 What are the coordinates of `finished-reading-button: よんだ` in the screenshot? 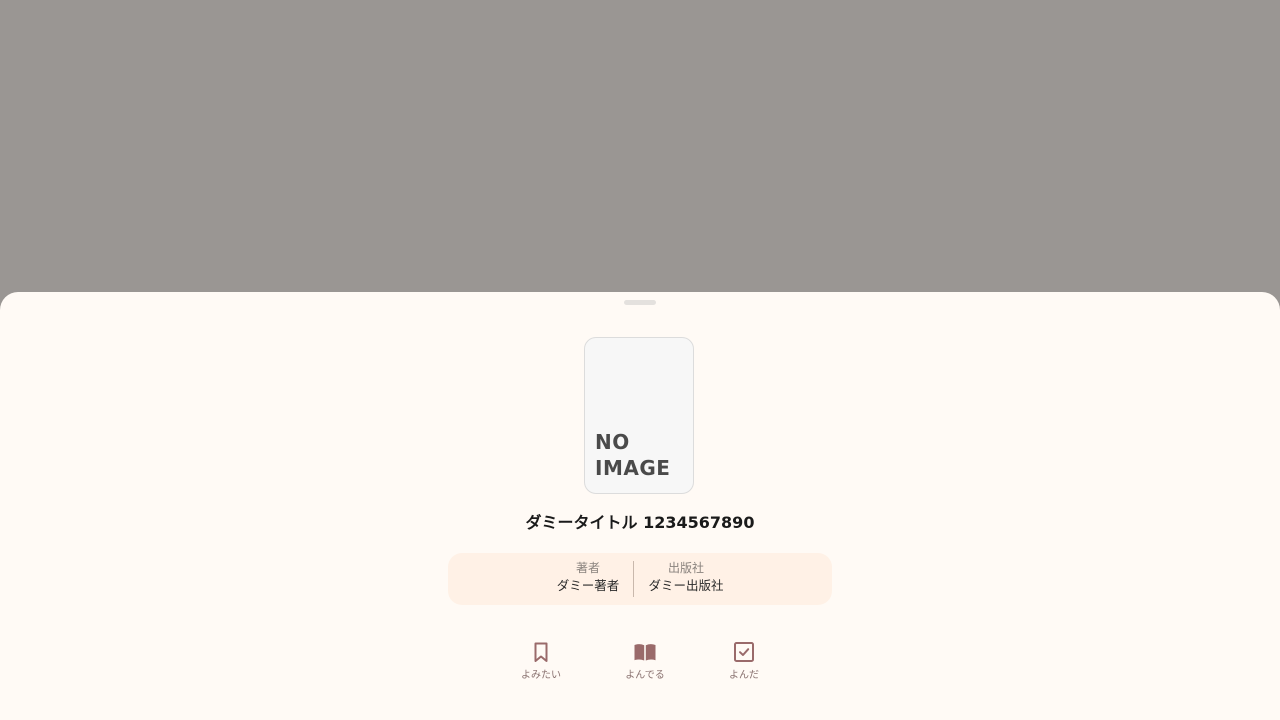 It's located at (744, 661).